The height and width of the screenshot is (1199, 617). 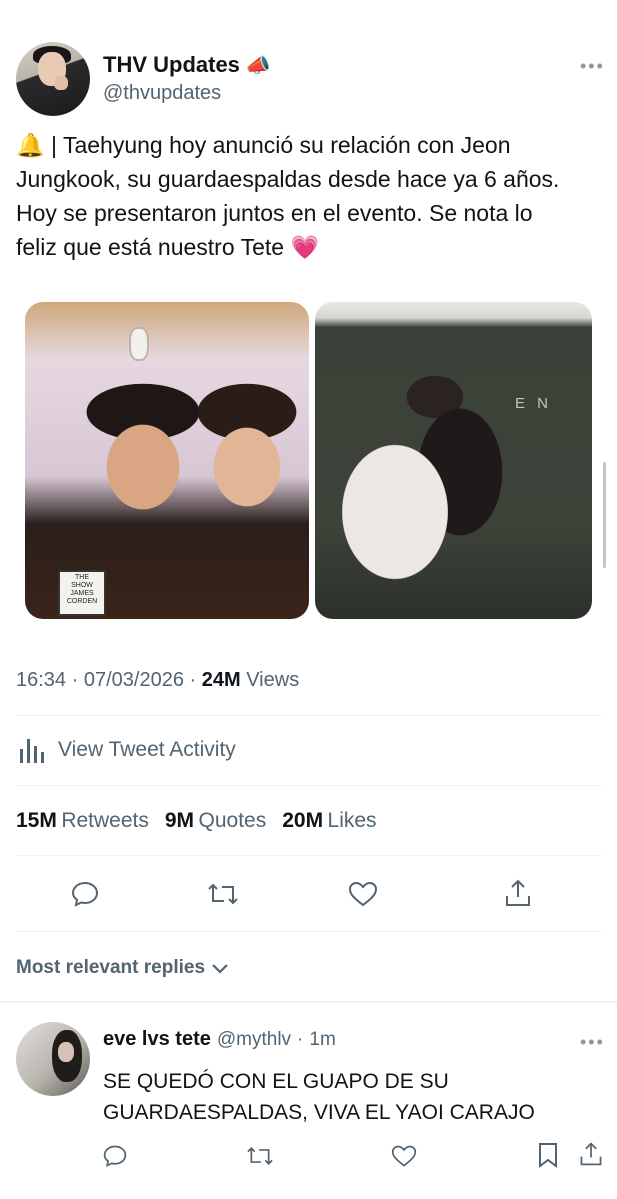 I want to click on reply-share-icon, so click(x=591, y=1156).